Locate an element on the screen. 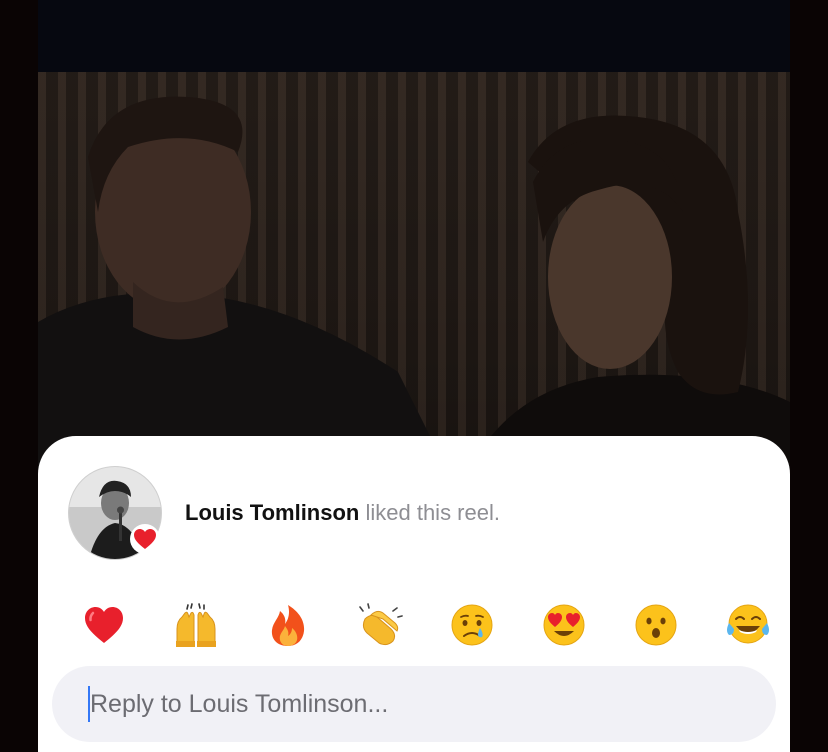 Image resolution: width=828 pixels, height=752 pixels. surprised-face-icon is located at coordinates (656, 625).